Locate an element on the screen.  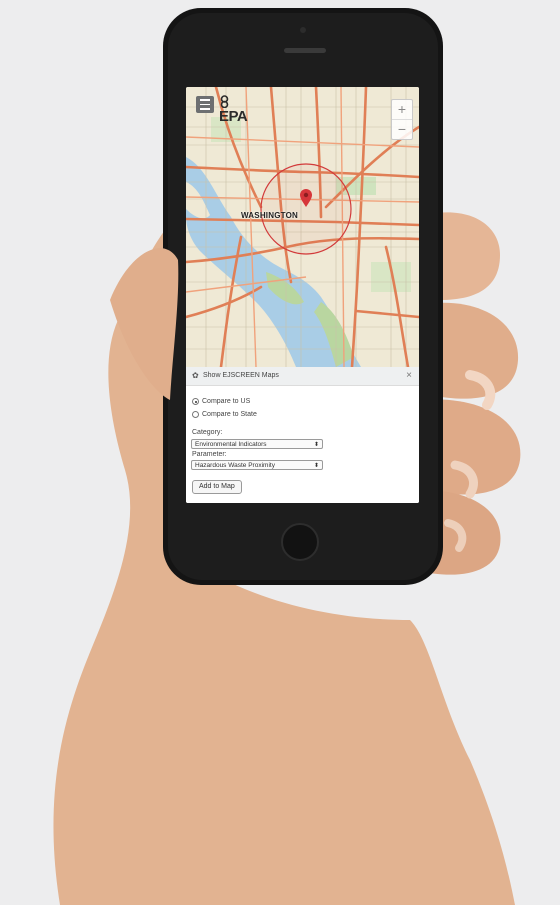
zoom-control: + − is located at coordinates (402, 119).